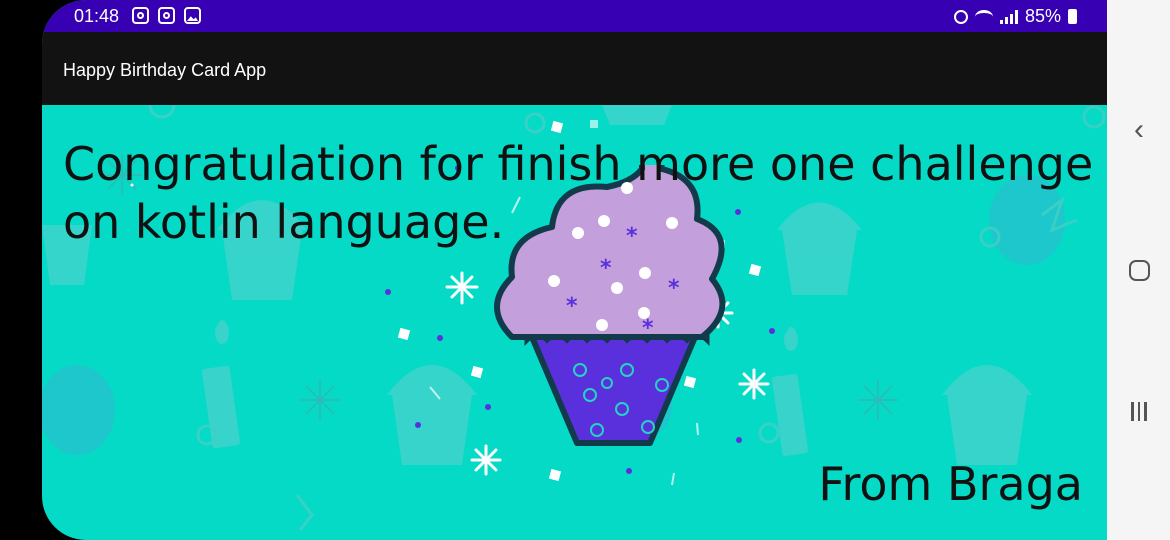 This screenshot has height=540, width=1170. I want to click on card-signature: From Braga, so click(950, 484).